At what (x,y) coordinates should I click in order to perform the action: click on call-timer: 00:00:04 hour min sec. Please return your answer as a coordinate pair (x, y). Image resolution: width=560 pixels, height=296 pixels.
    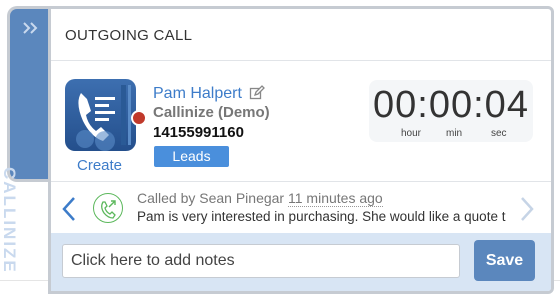
    Looking at the image, I should click on (451, 111).